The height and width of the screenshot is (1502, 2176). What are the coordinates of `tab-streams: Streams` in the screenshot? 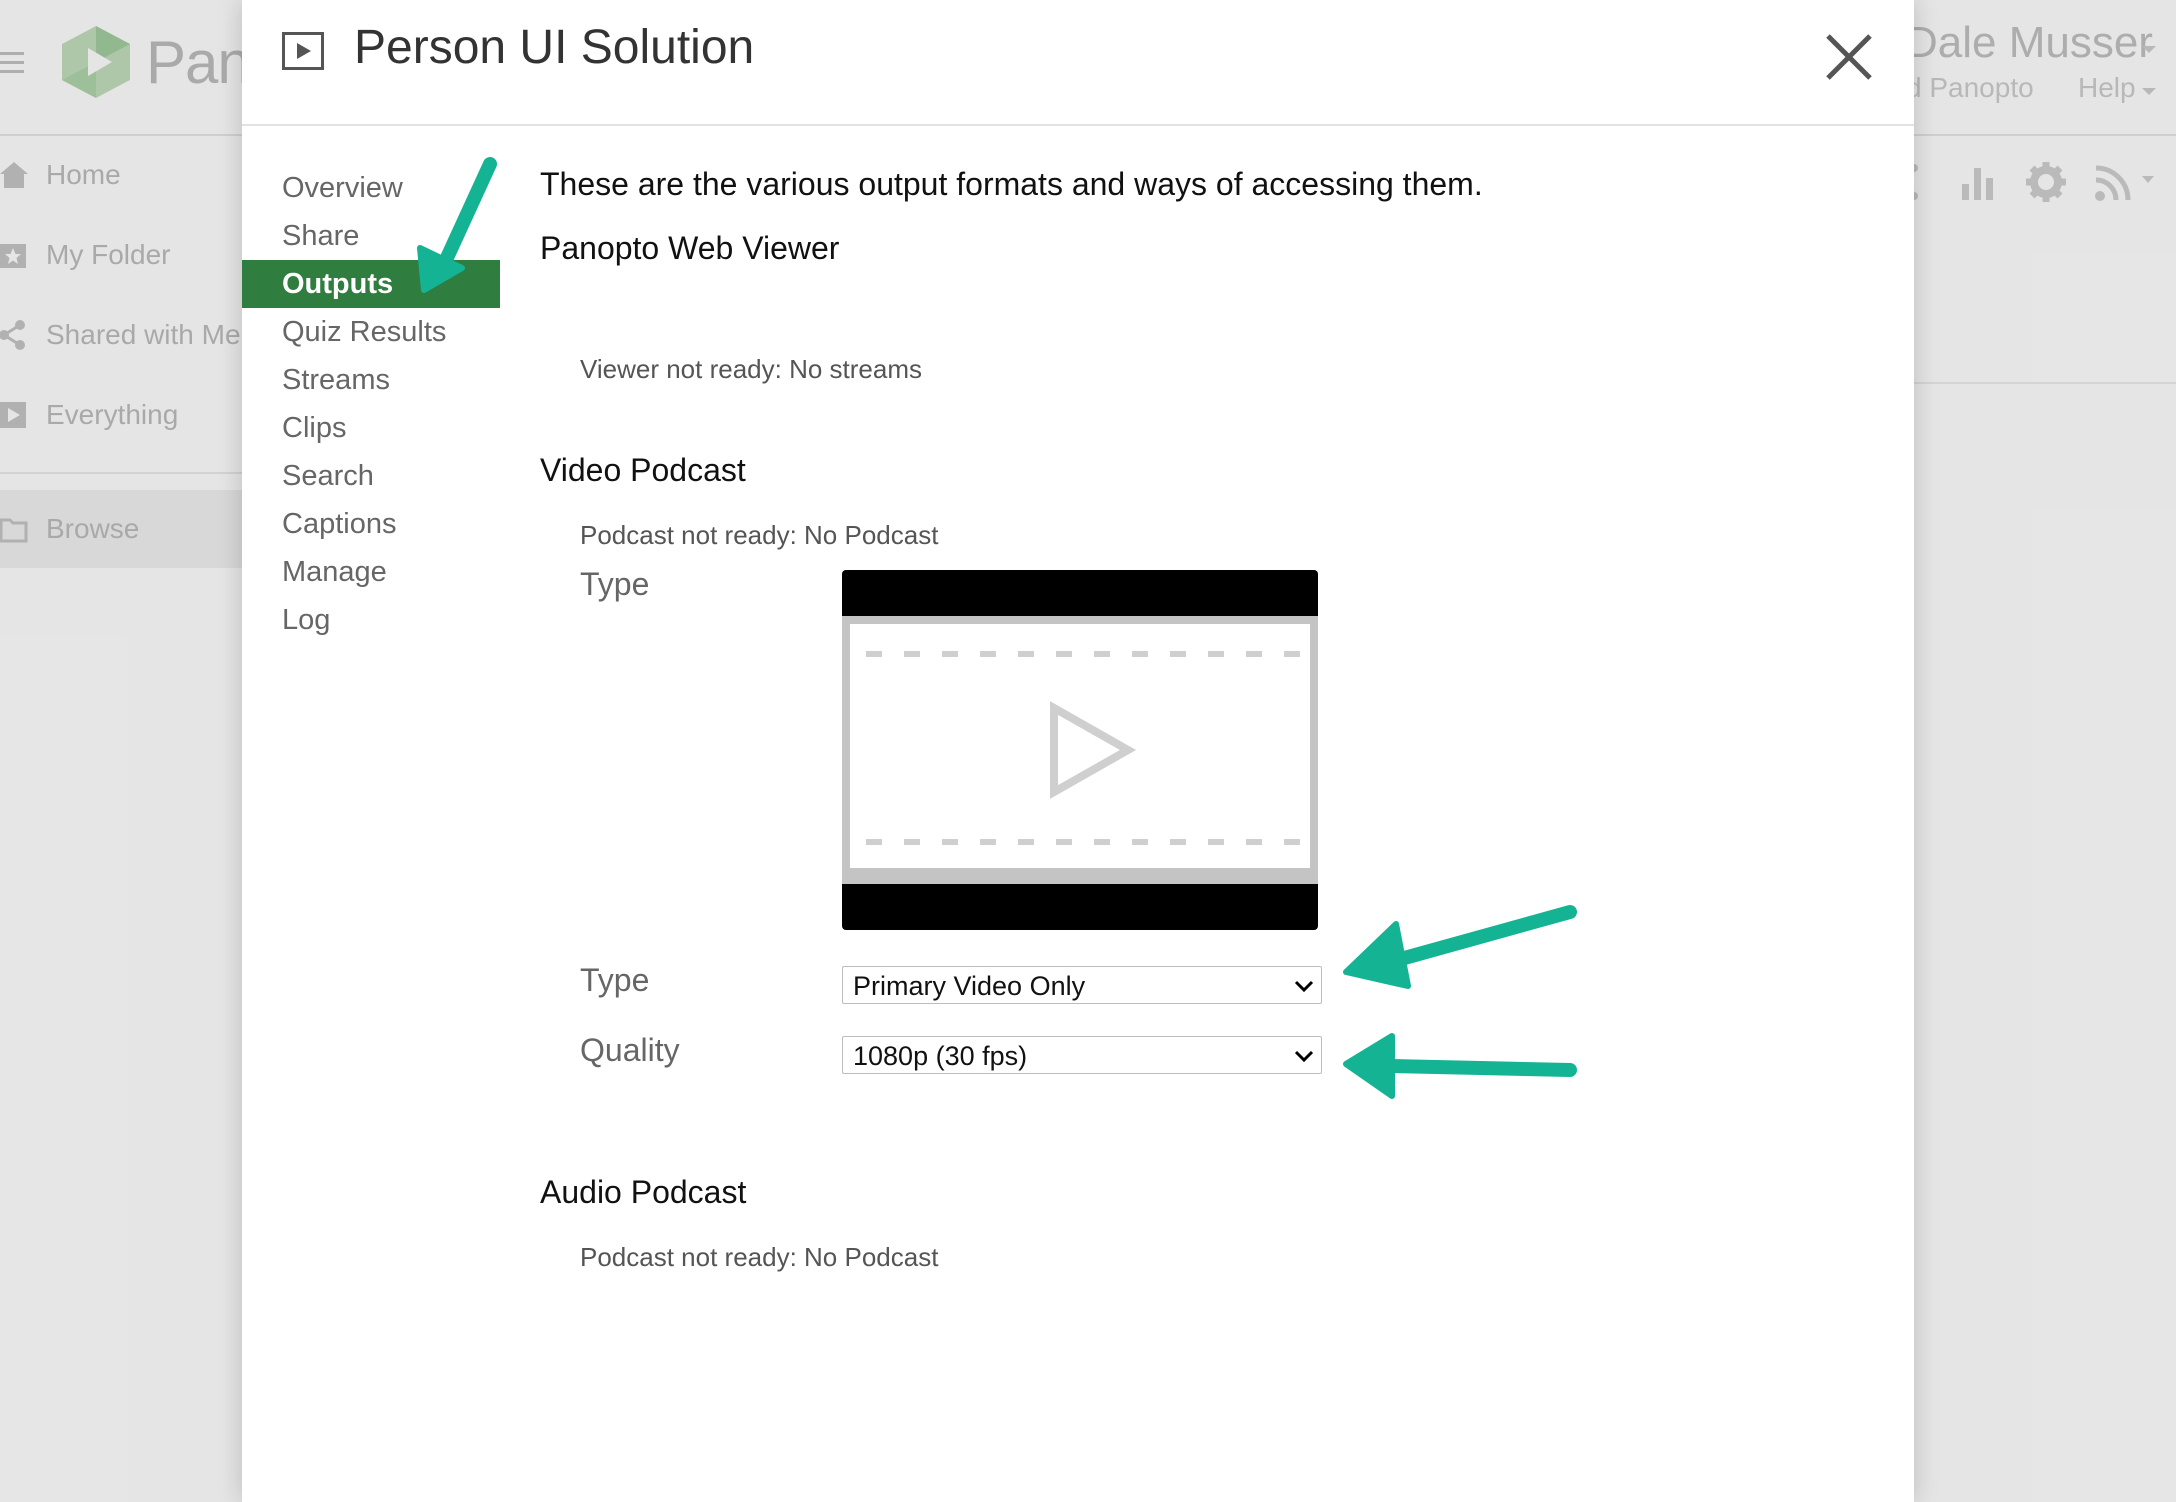 It's located at (371, 380).